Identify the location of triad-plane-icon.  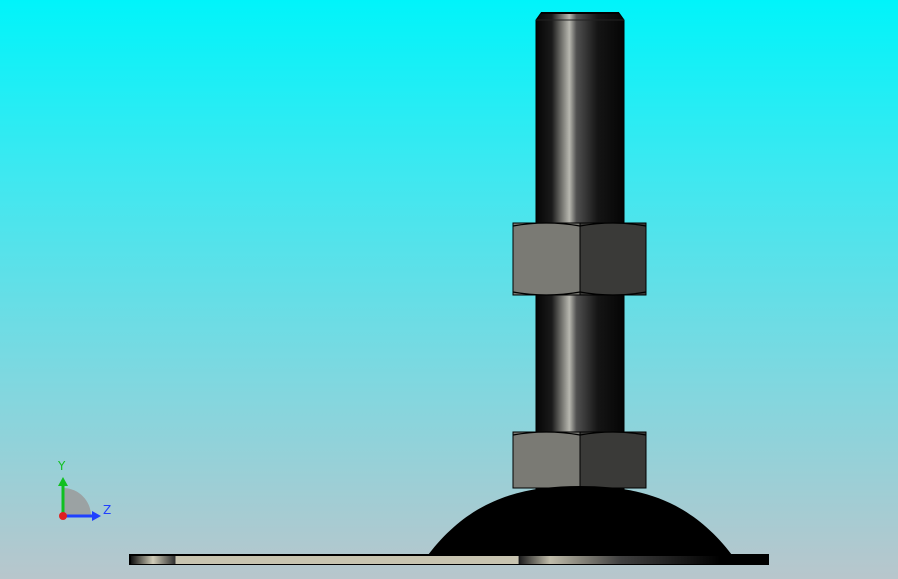
(77, 502).